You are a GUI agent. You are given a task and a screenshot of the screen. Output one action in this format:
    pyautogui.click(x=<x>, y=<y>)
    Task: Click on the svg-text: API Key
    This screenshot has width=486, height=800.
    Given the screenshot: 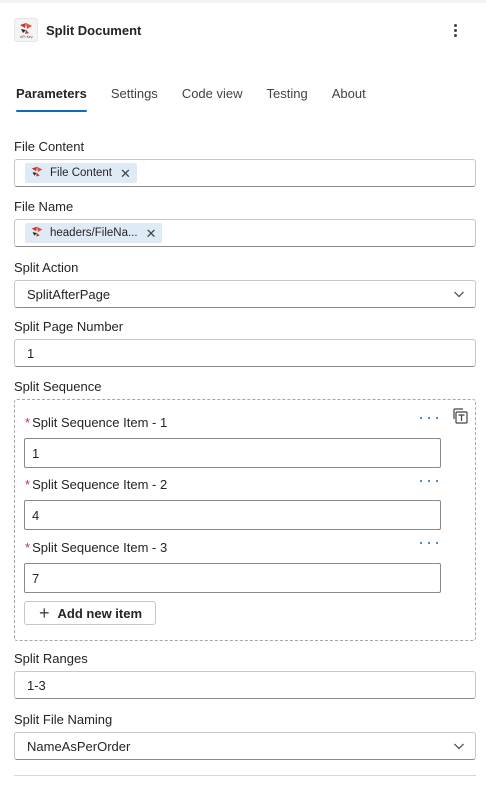 What is the action you would take?
    pyautogui.click(x=26, y=37)
    